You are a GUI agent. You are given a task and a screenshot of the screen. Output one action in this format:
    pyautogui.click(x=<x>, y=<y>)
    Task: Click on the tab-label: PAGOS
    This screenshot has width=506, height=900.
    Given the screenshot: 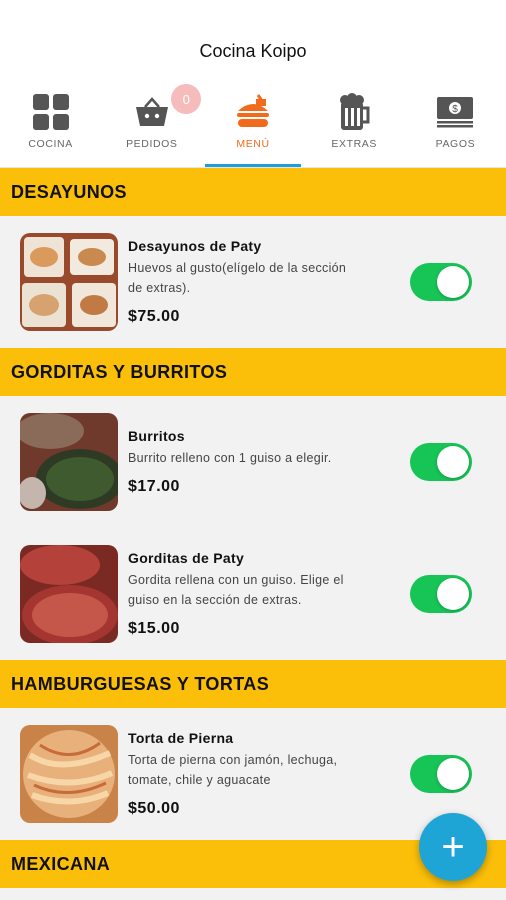 What is the action you would take?
    pyautogui.click(x=455, y=144)
    